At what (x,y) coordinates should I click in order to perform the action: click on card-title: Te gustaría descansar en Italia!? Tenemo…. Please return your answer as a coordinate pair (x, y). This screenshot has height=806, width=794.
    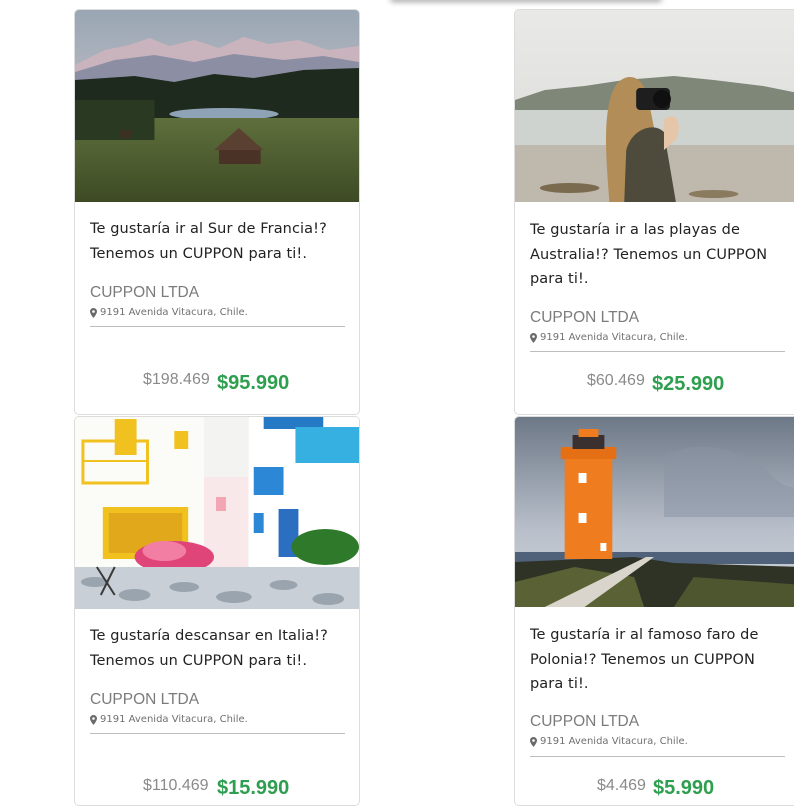
    Looking at the image, I should click on (209, 648).